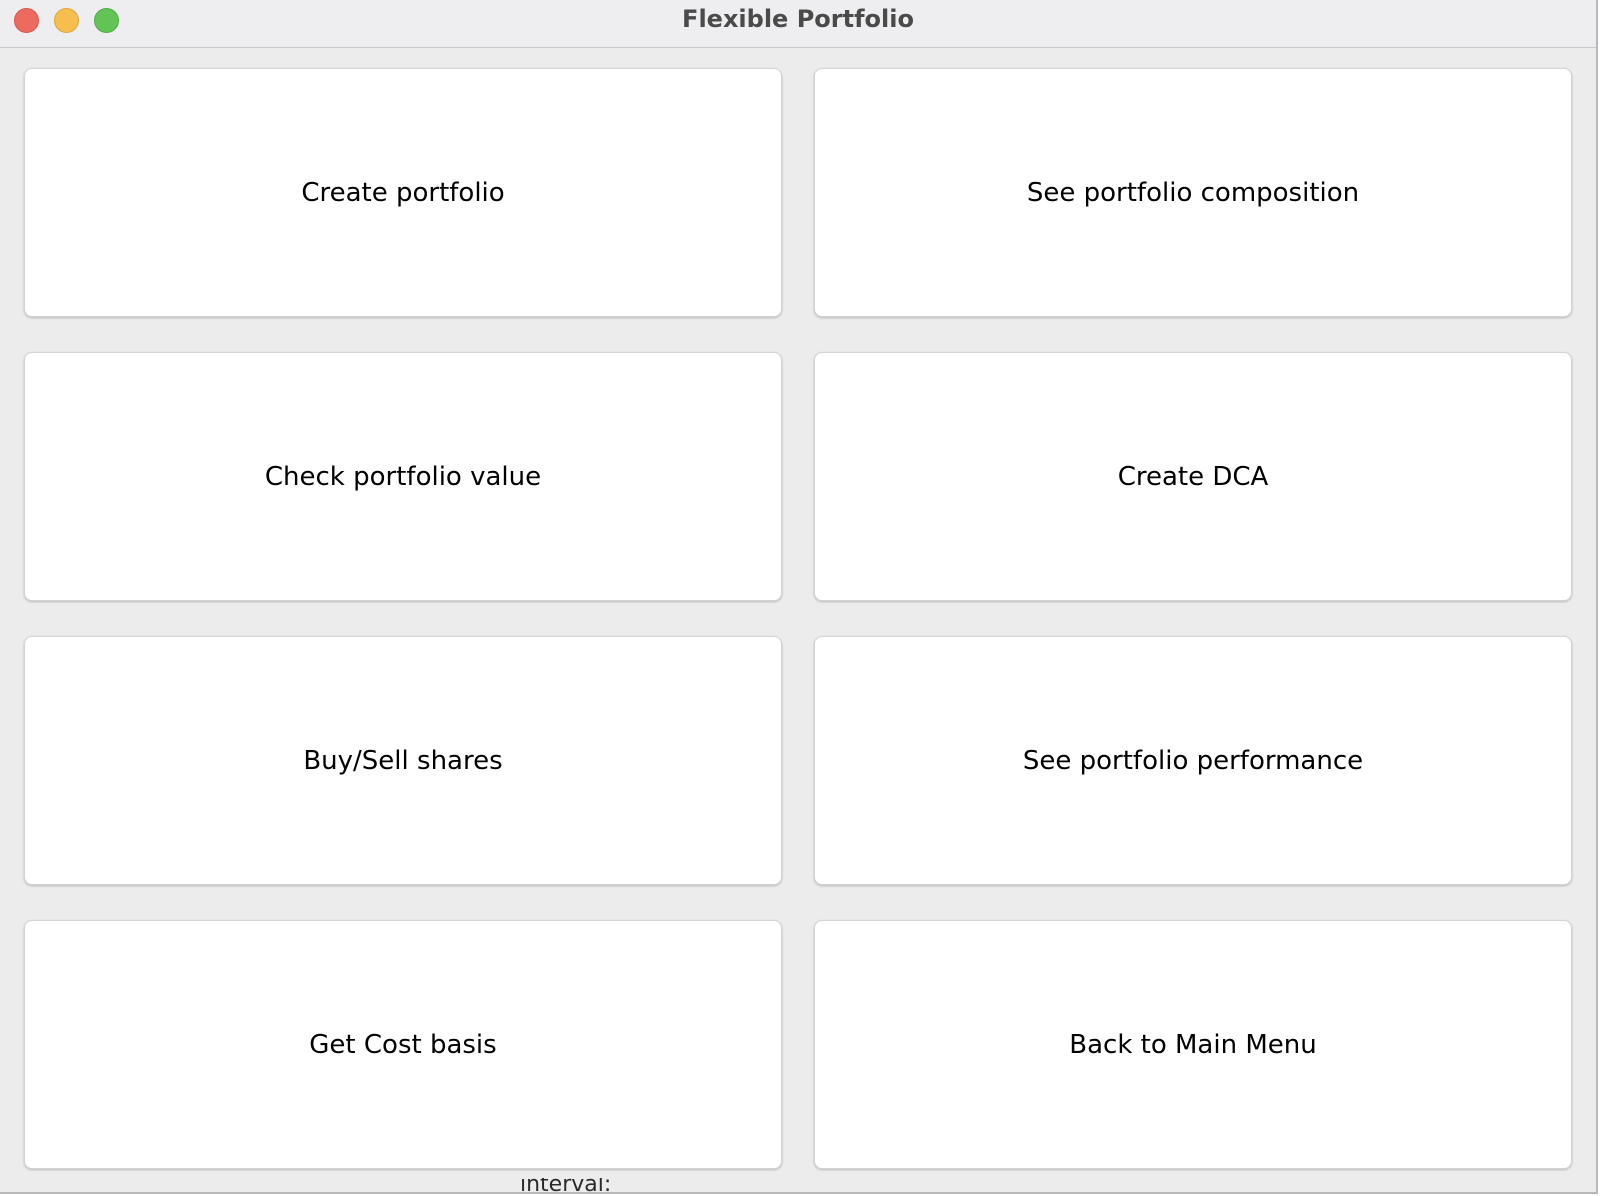  Describe the element at coordinates (403, 1044) in the screenshot. I see `get-cost-basis-button: Get Cost basis` at that location.